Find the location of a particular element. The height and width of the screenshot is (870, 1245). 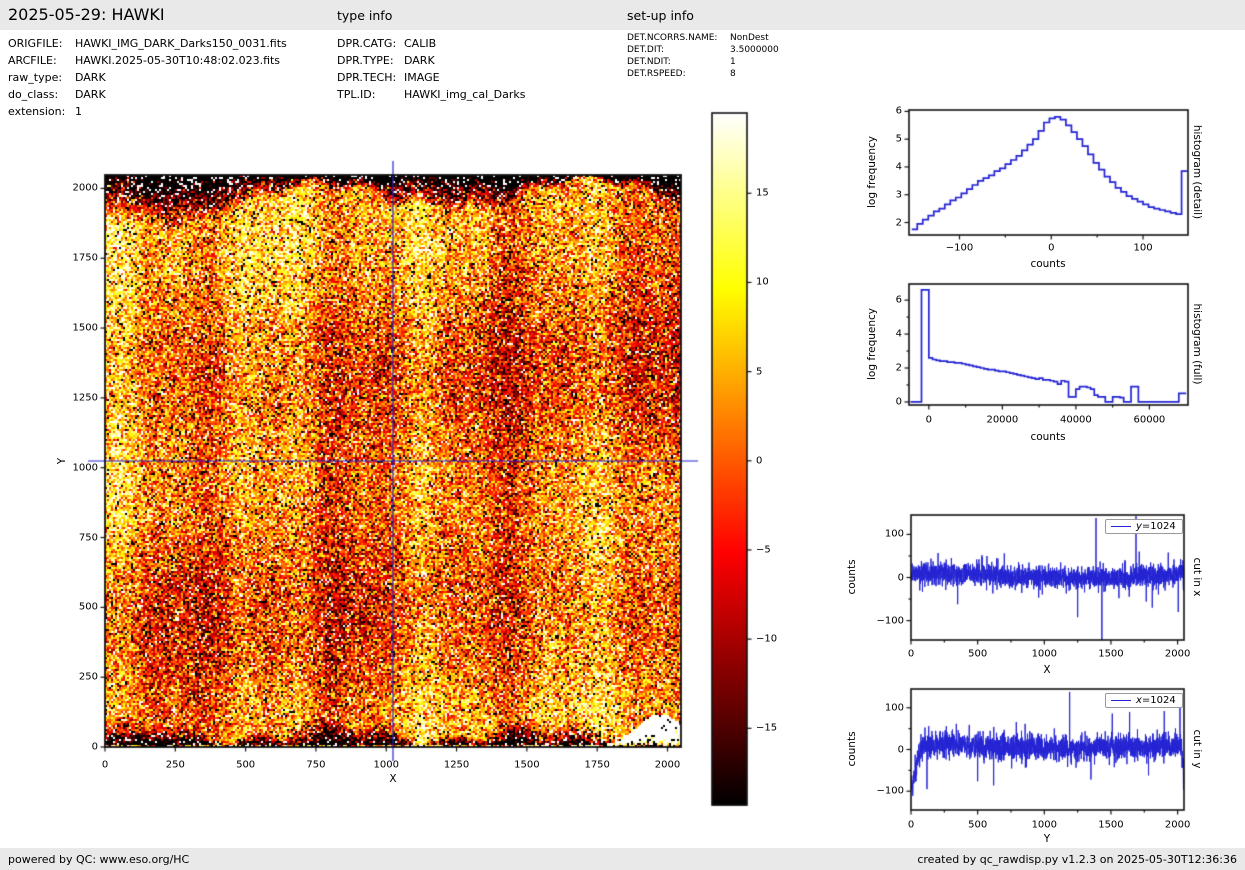

info-row: TPL.ID: HAWKI_img_cal_Darks is located at coordinates (431, 94).